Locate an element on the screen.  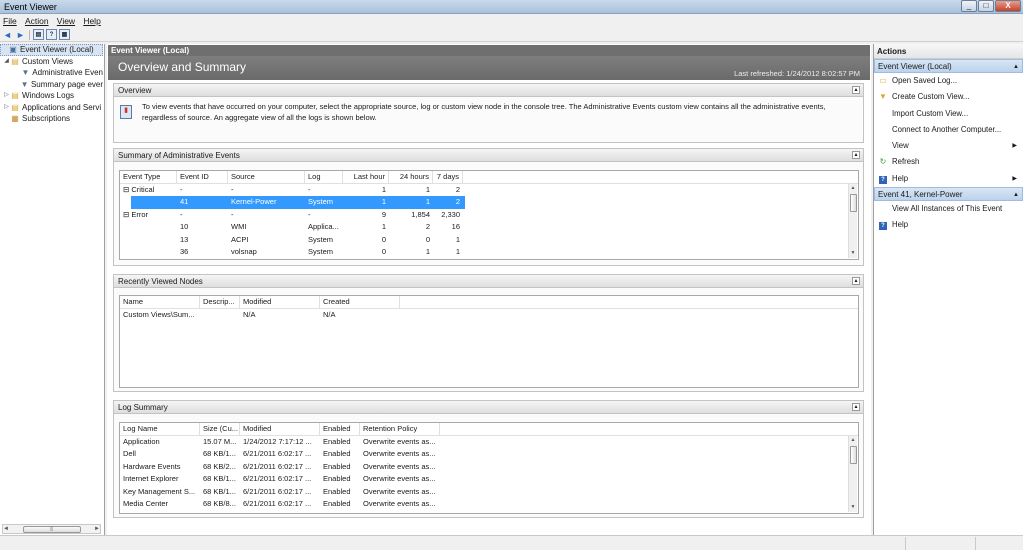
summary-header: Summary of Administrative Events ▴ is located at coordinates (488, 155).